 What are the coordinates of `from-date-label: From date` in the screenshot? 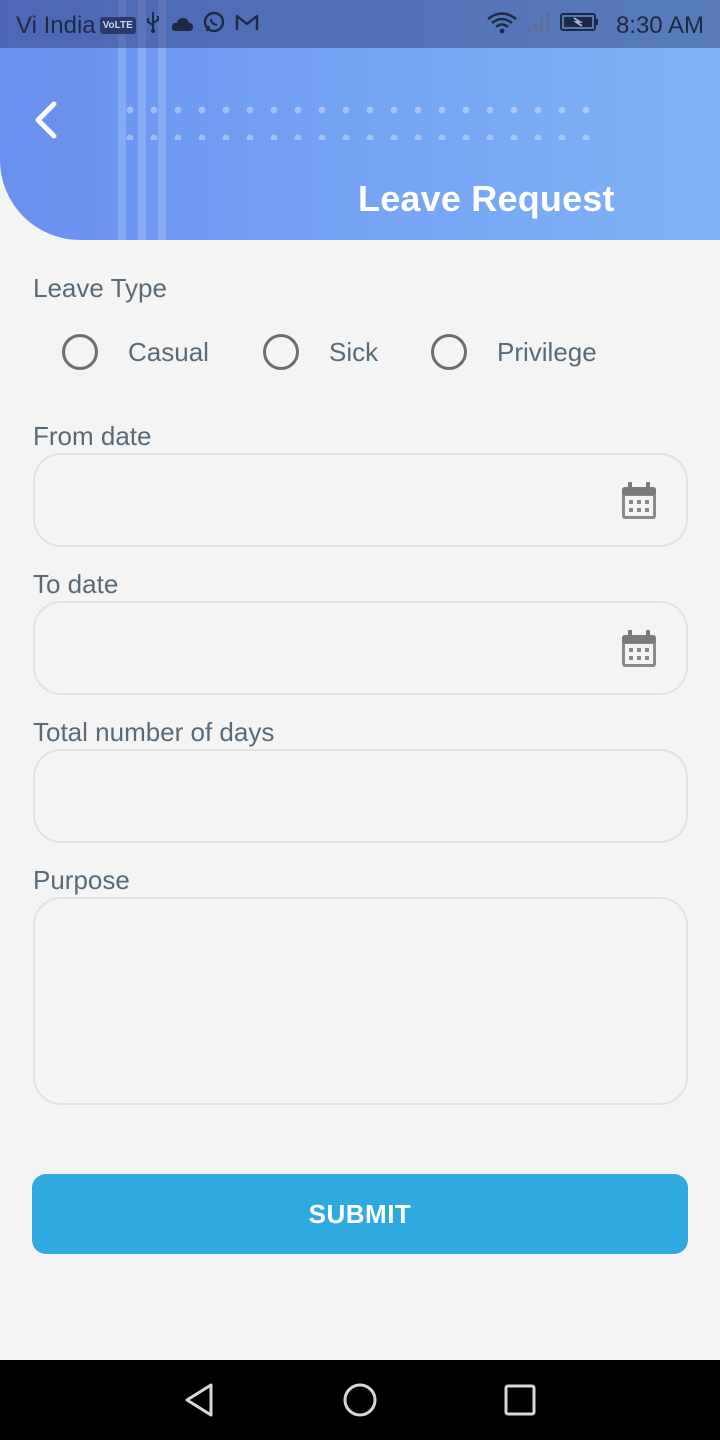 It's located at (92, 436).